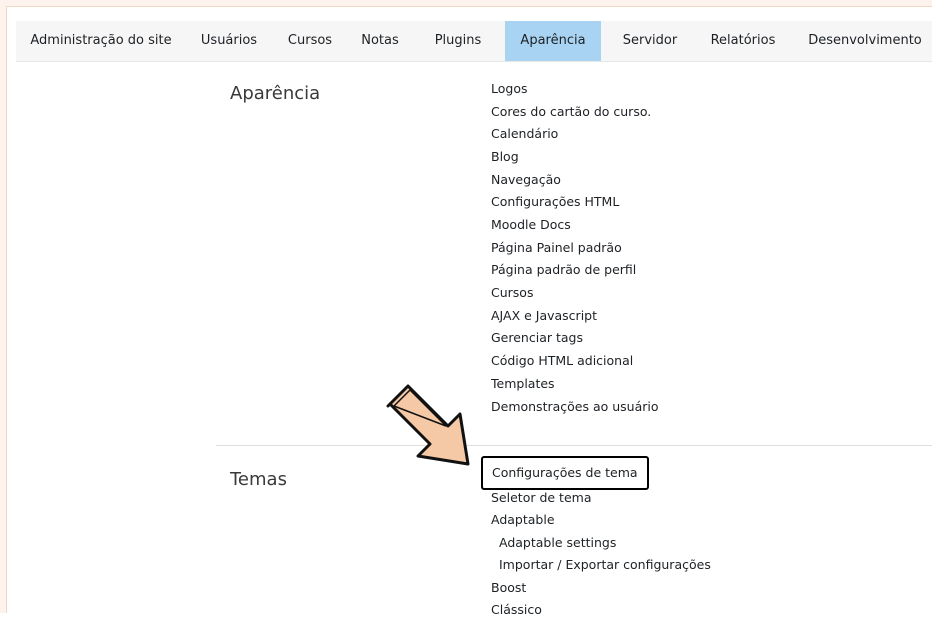  Describe the element at coordinates (523, 384) in the screenshot. I see `link-templates: Templates` at that location.